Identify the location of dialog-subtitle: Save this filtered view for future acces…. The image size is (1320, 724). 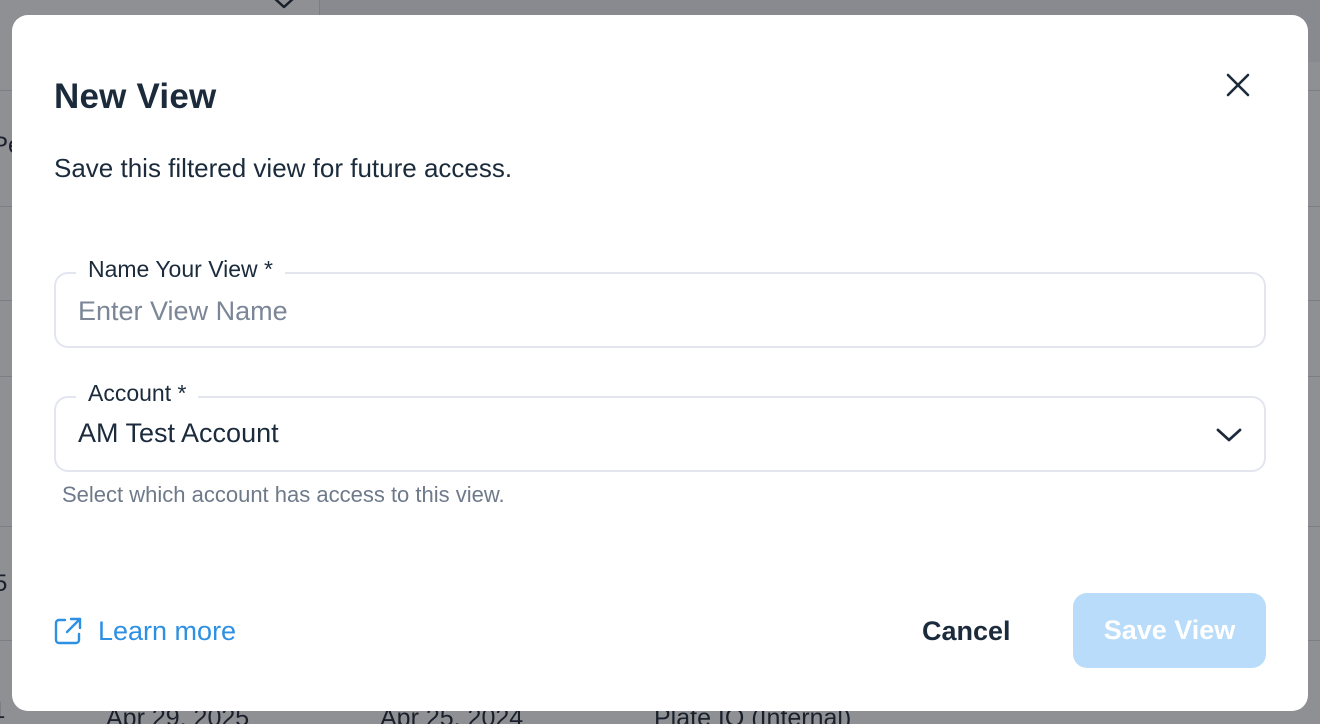
(283, 168).